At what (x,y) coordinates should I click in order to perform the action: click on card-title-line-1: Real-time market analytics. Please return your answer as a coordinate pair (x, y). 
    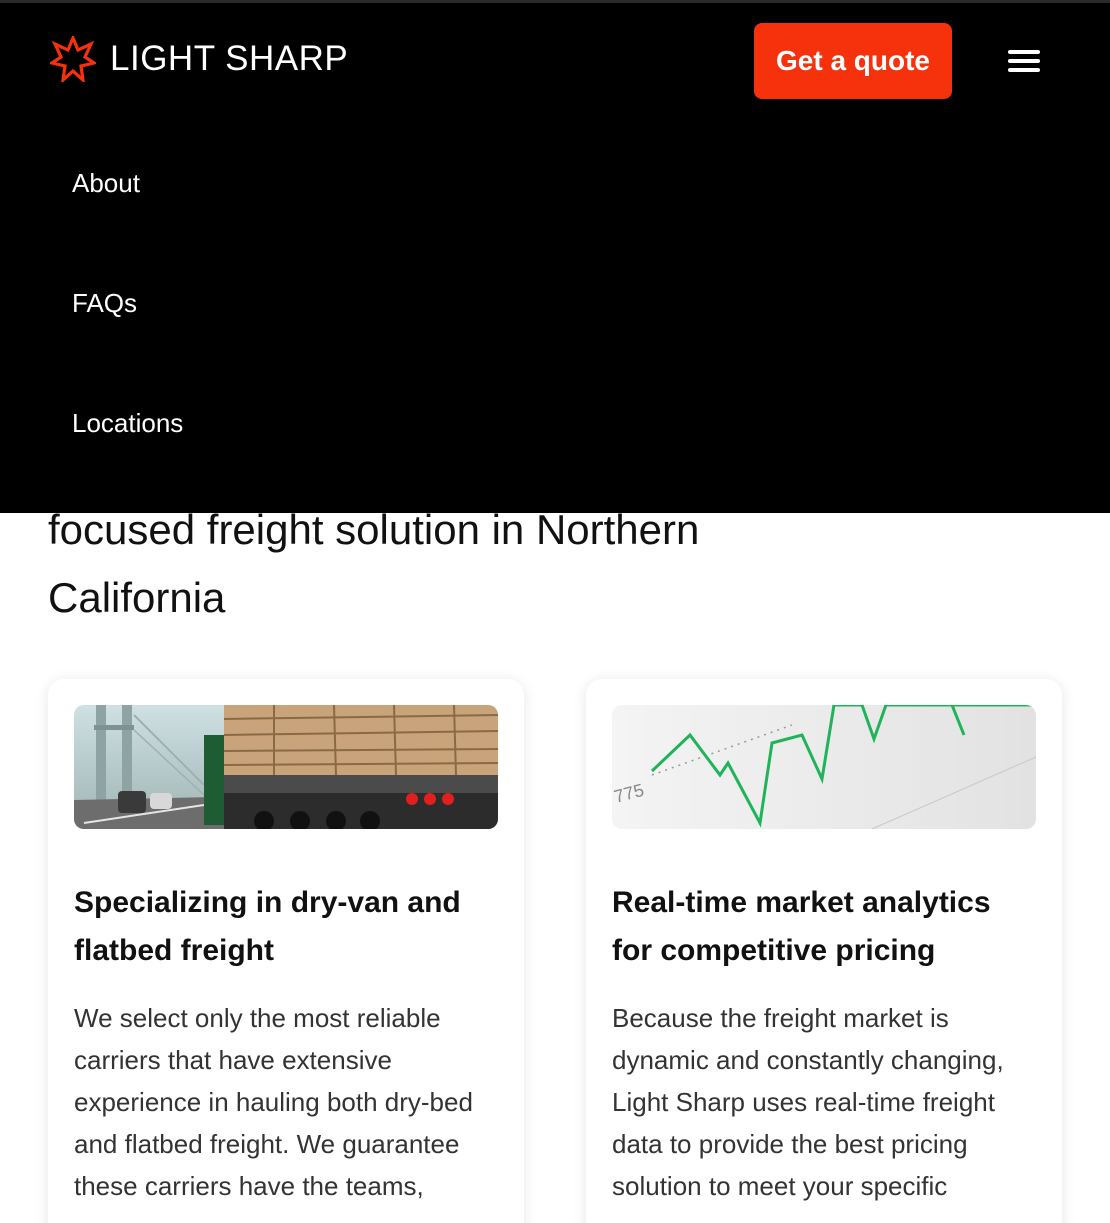
    Looking at the image, I should click on (801, 902).